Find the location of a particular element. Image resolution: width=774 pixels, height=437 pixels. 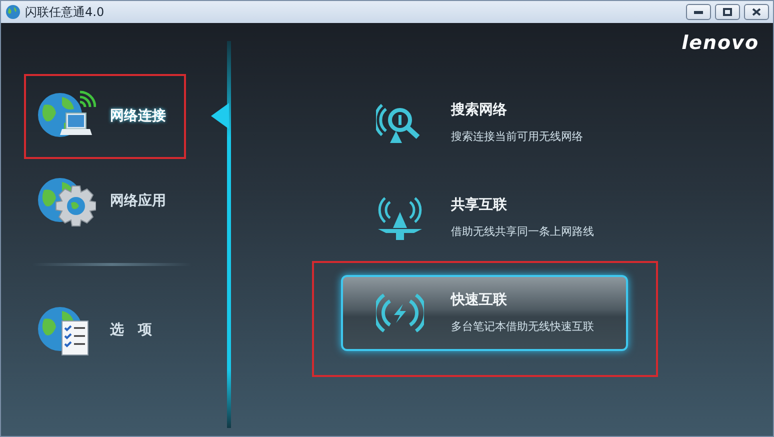

brand-logo: lenovo is located at coordinates (720, 43).